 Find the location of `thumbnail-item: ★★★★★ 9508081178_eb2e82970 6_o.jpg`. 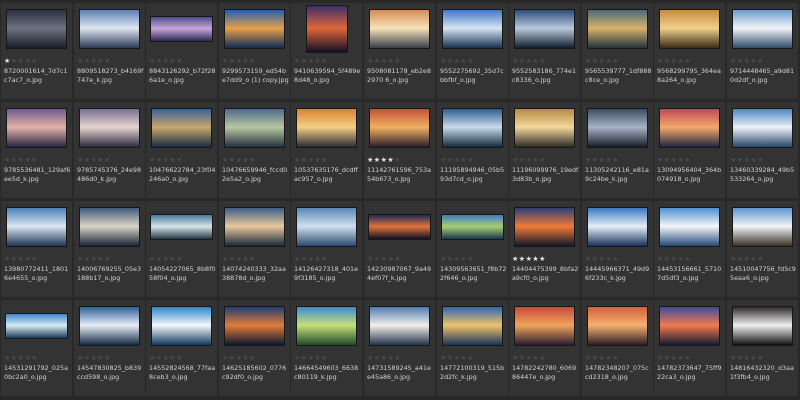

thumbnail-item: ★★★★★ 9508081178_eb2e82970 6_o.jpg is located at coordinates (399, 51).